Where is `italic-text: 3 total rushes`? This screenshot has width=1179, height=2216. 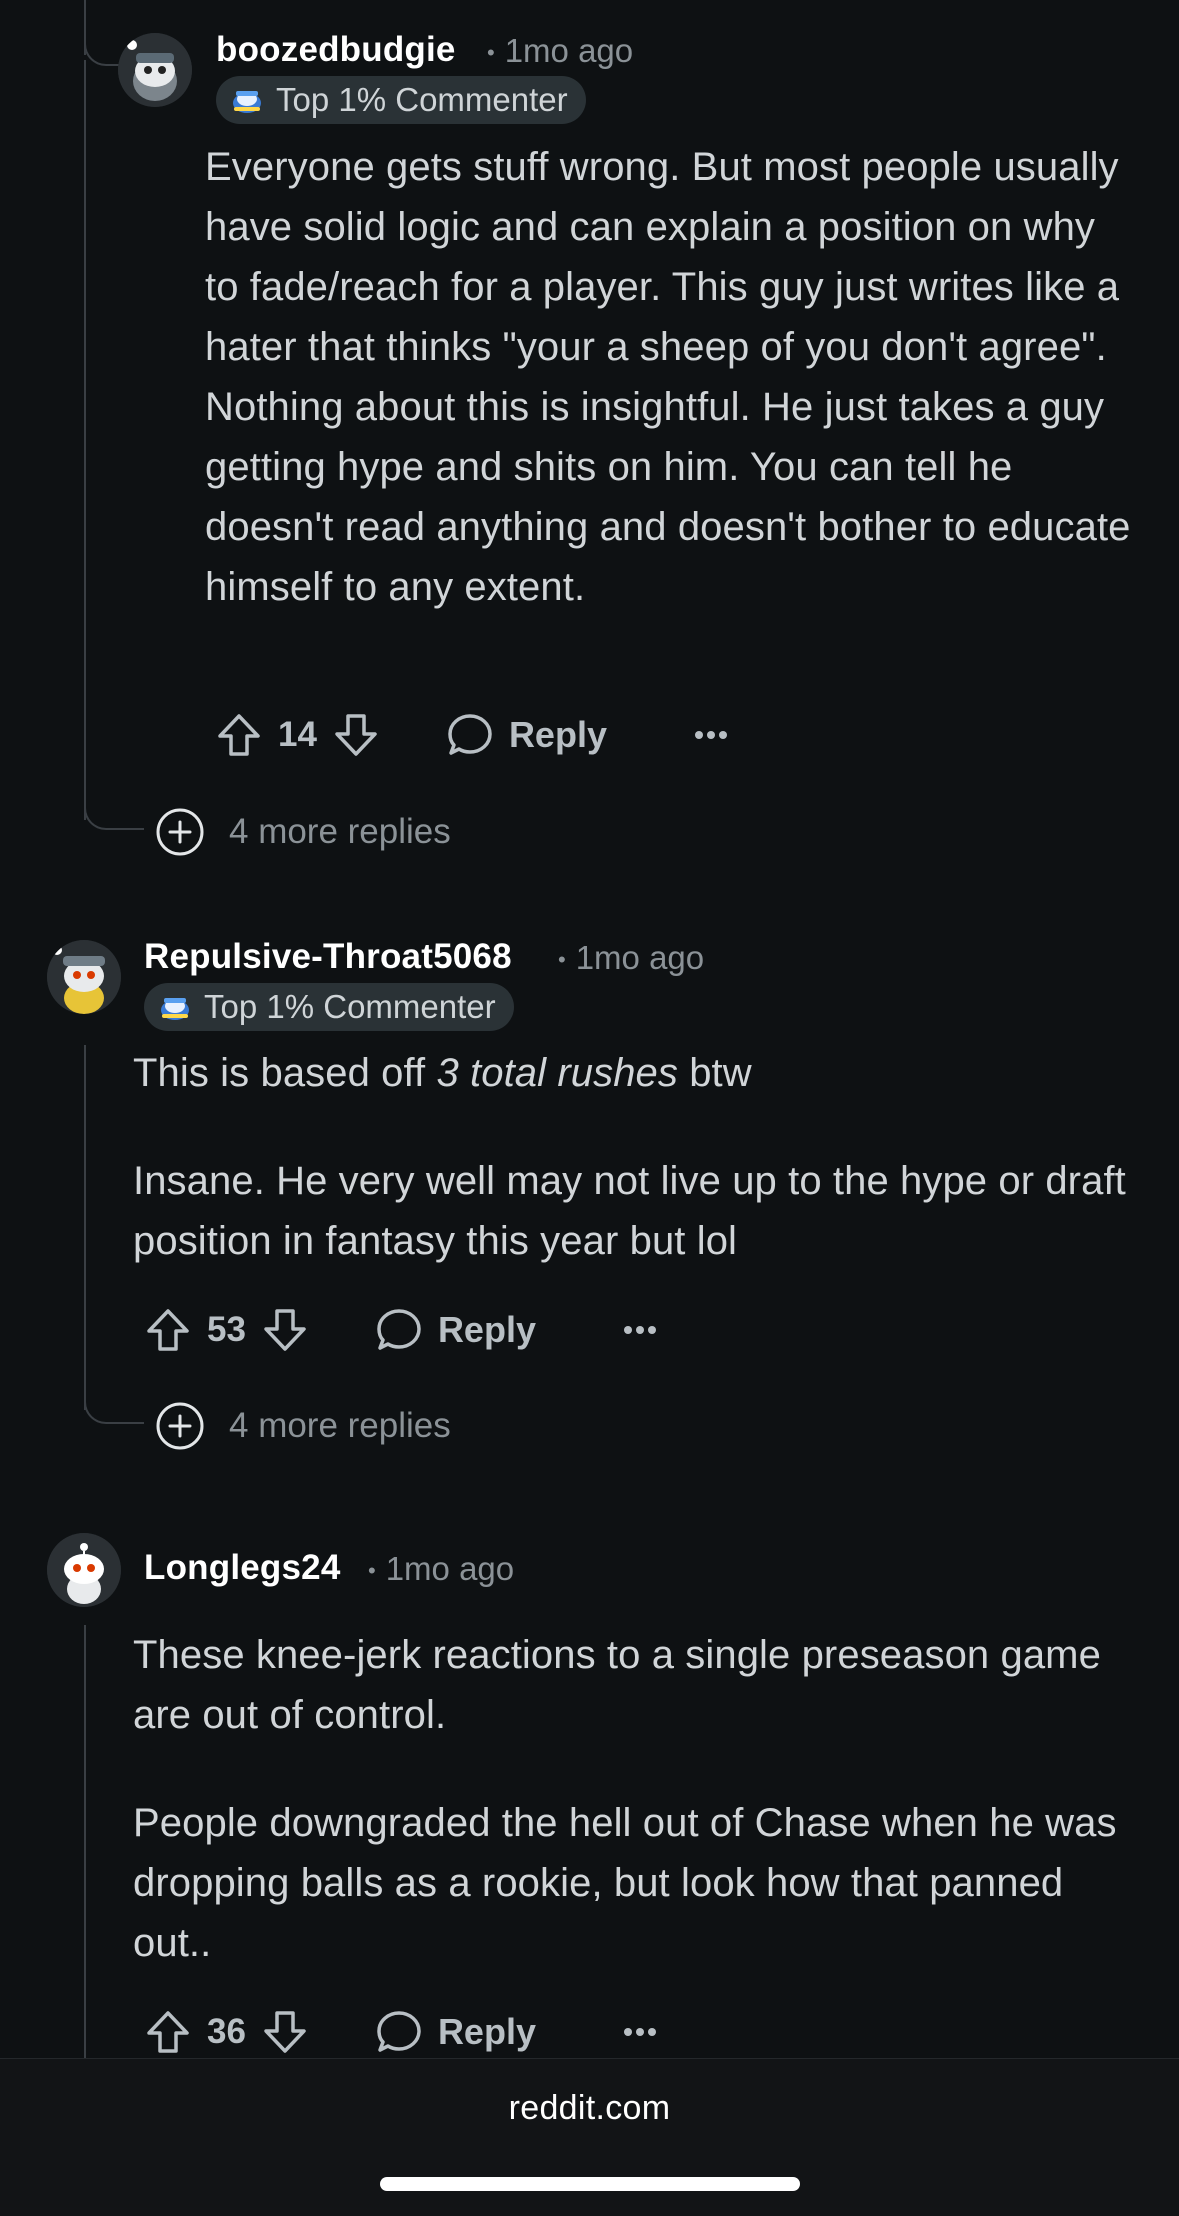 italic-text: 3 total rushes is located at coordinates (557, 1073).